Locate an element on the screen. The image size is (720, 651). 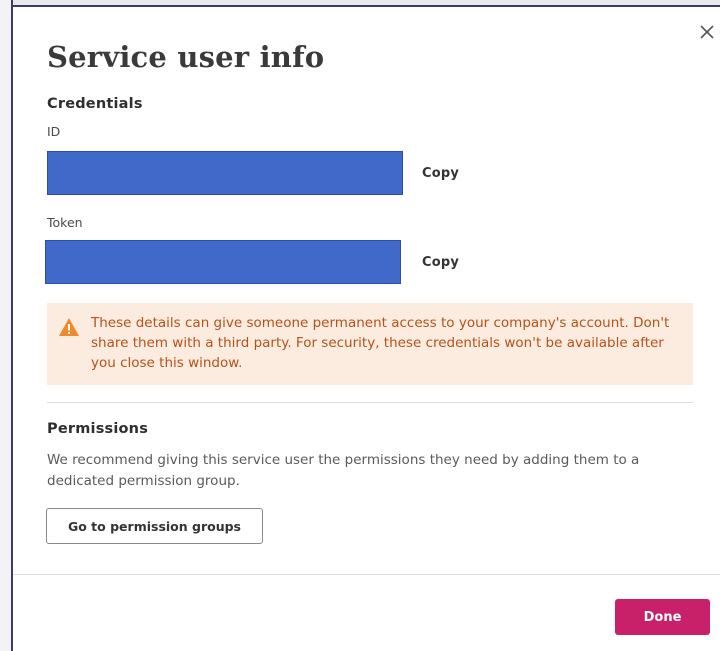
dialog-title: Service user info is located at coordinates (186, 57).